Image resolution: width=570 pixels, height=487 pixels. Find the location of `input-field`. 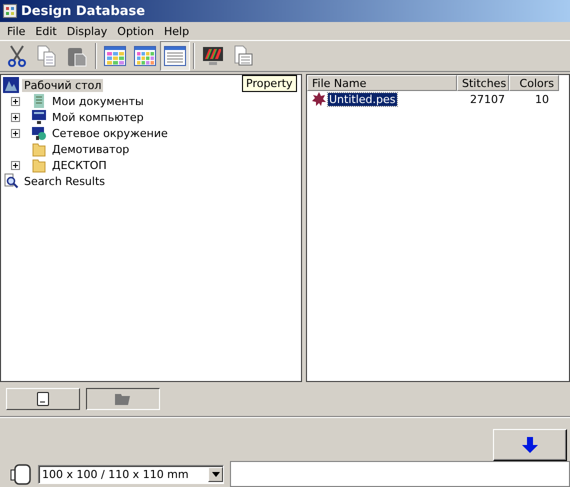

input-field is located at coordinates (400, 474).